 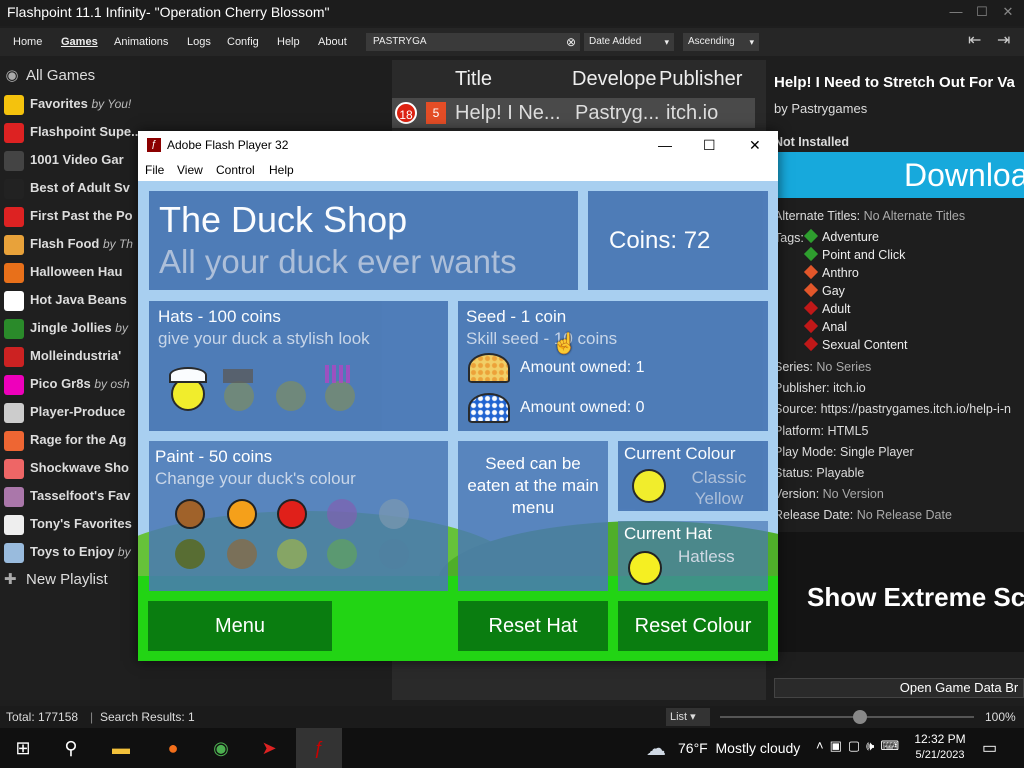 I want to click on column-publisher: Publisher, so click(x=702, y=79).